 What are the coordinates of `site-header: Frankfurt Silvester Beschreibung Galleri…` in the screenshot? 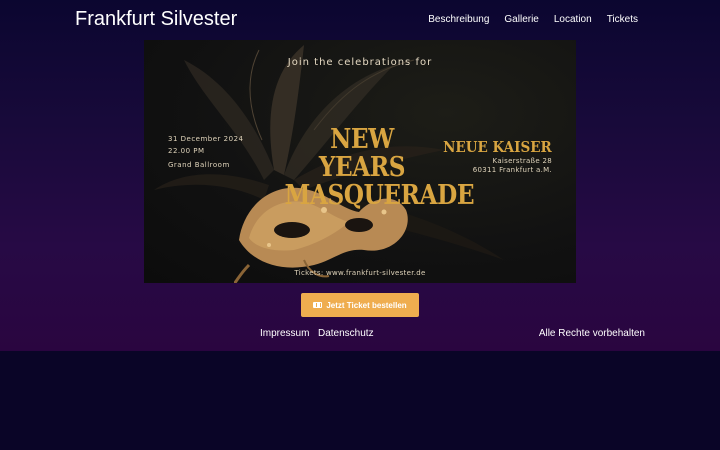 It's located at (360, 20).